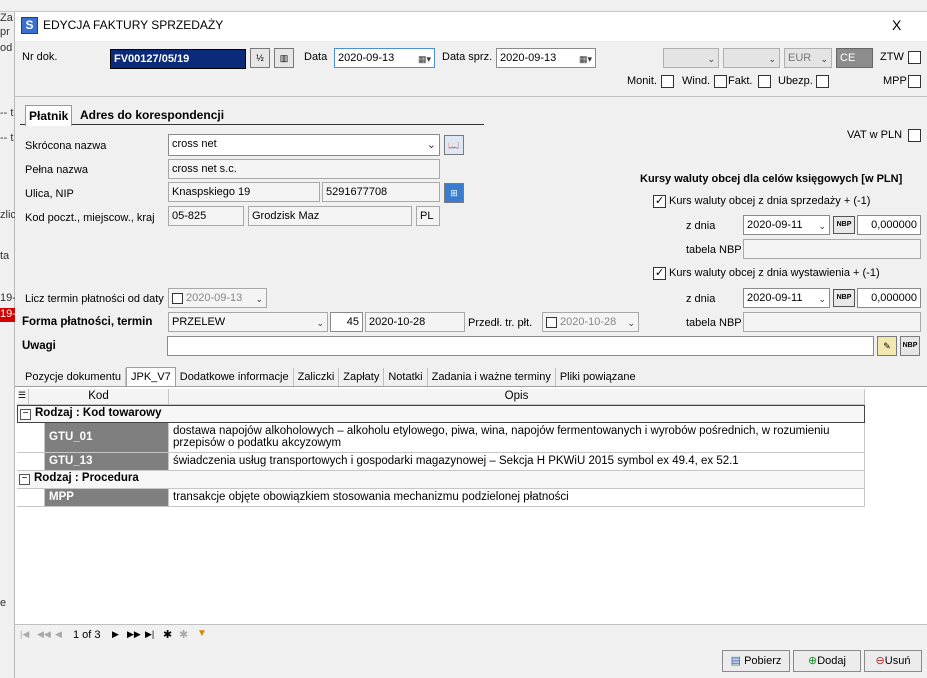 The image size is (927, 678). Describe the element at coordinates (808, 58) in the screenshot. I see `currency-select: EUR ⌄` at that location.